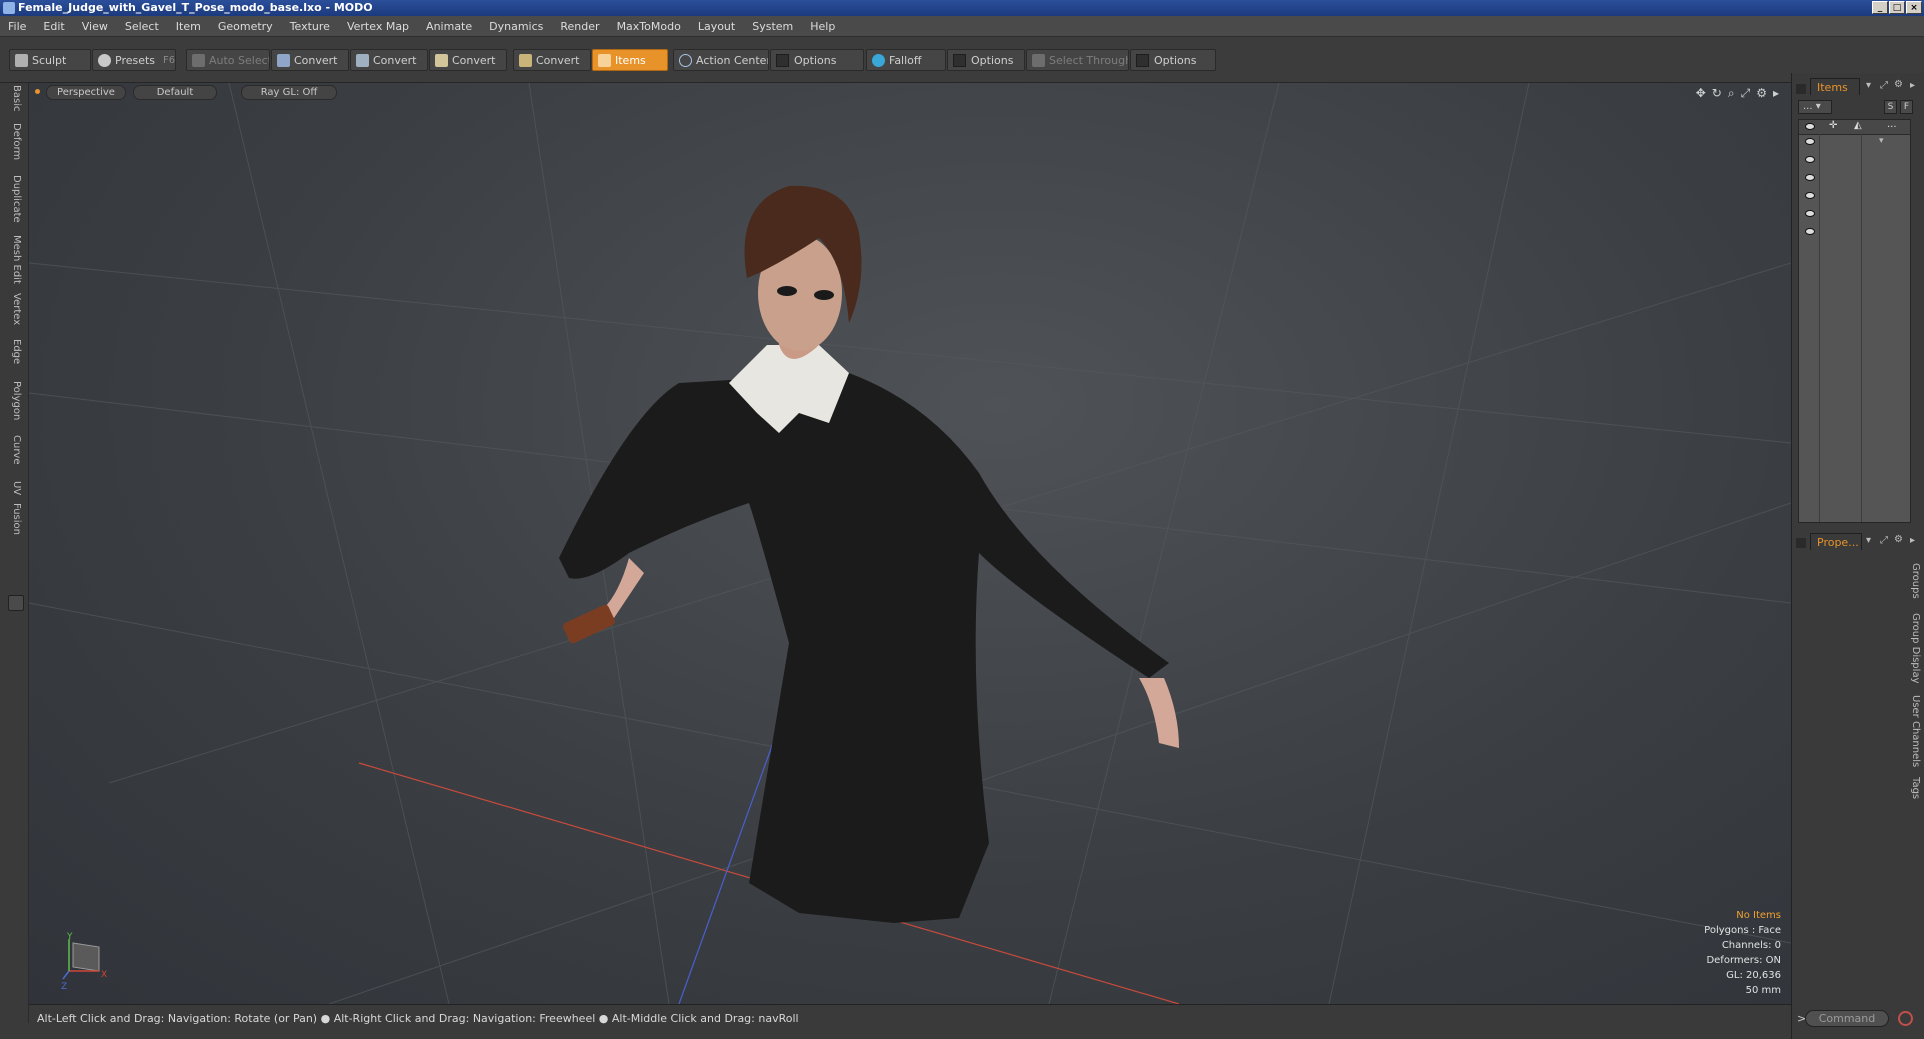 Image resolution: width=1924 pixels, height=1039 pixels. I want to click on sculpt-button: Sculpt, so click(50, 60).